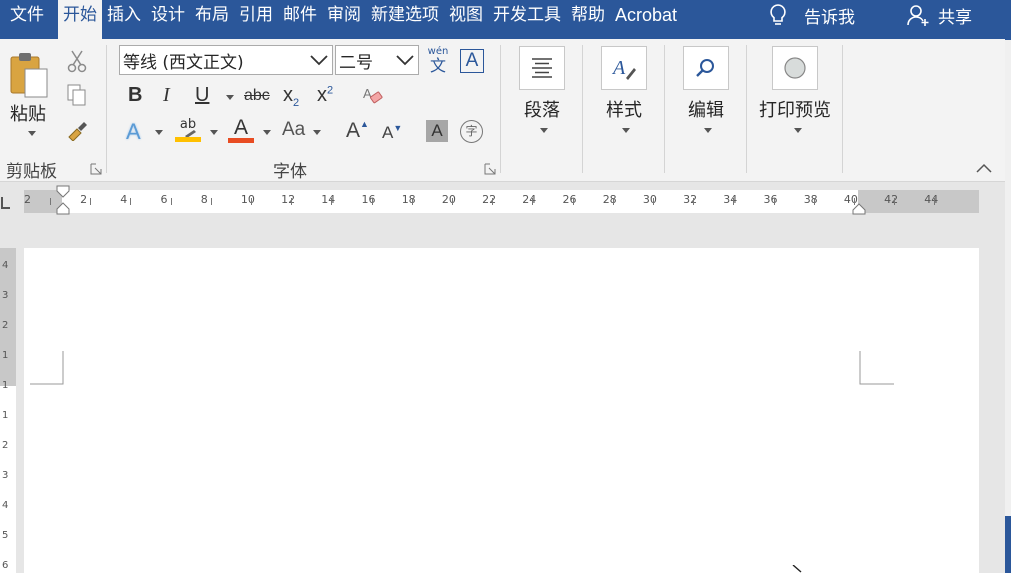 This screenshot has width=1011, height=573. What do you see at coordinates (5, 203) in the screenshot?
I see `tab-selector-icon` at bounding box center [5, 203].